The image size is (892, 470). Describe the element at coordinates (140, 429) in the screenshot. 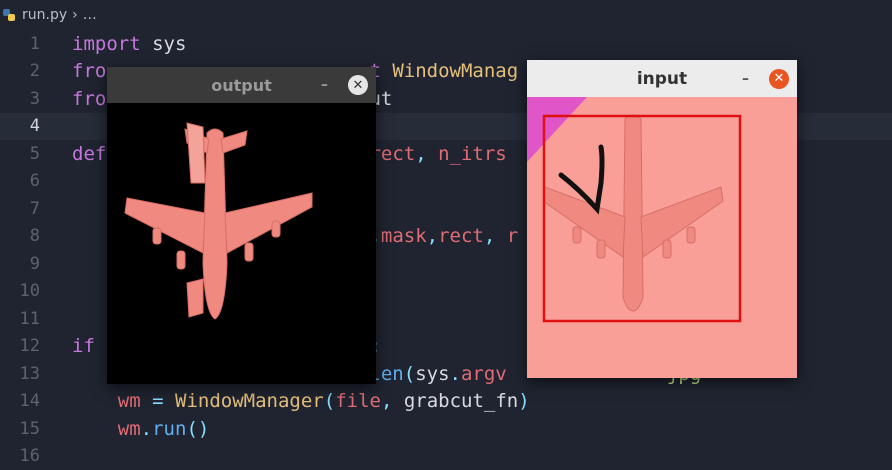

I see `code-text: wm.run()` at that location.